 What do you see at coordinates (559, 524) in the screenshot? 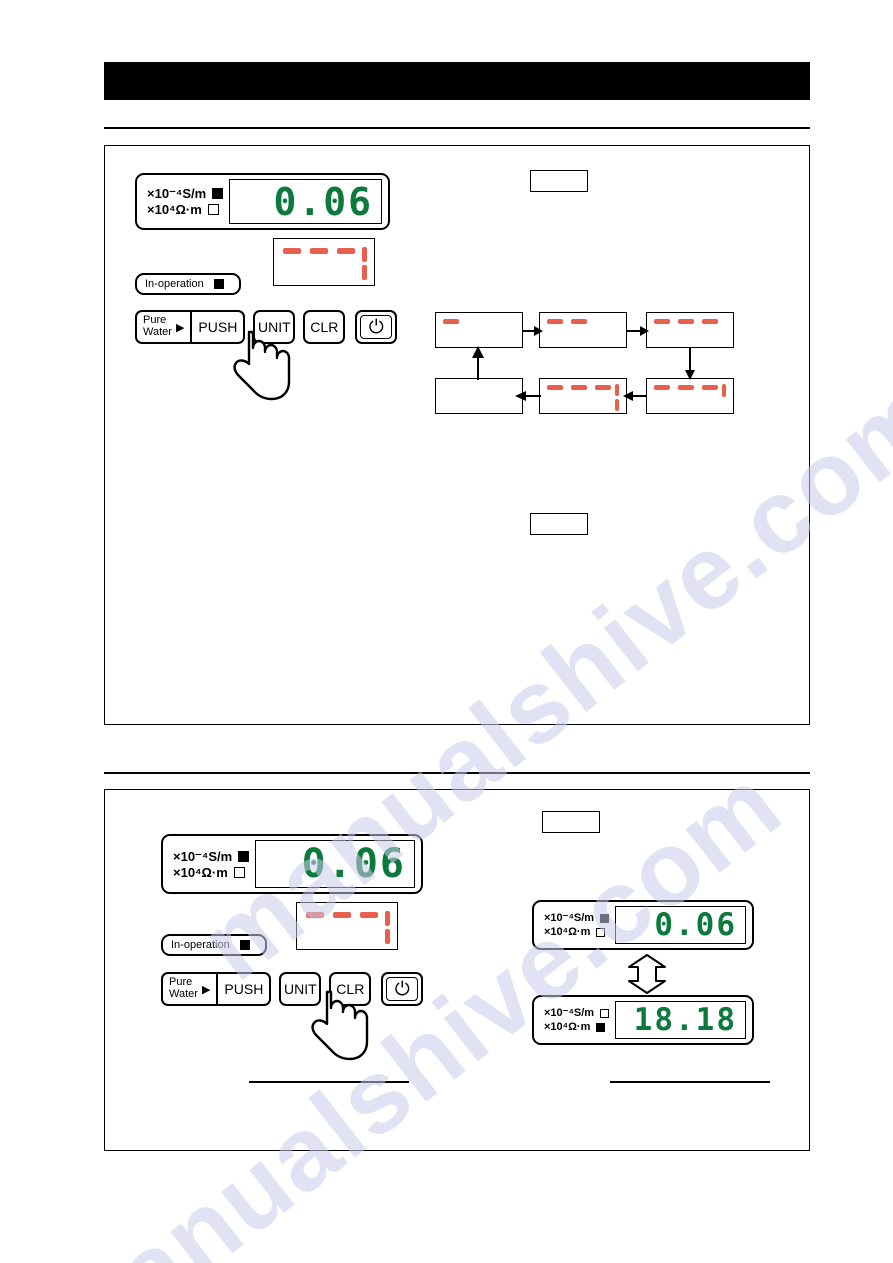
I see `section-1-tag-bottom` at bounding box center [559, 524].